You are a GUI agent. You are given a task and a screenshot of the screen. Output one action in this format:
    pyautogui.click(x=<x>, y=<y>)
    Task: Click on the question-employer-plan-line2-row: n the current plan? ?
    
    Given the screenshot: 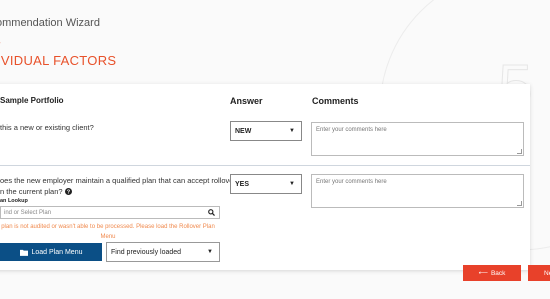 What is the action you would take?
    pyautogui.click(x=120, y=191)
    